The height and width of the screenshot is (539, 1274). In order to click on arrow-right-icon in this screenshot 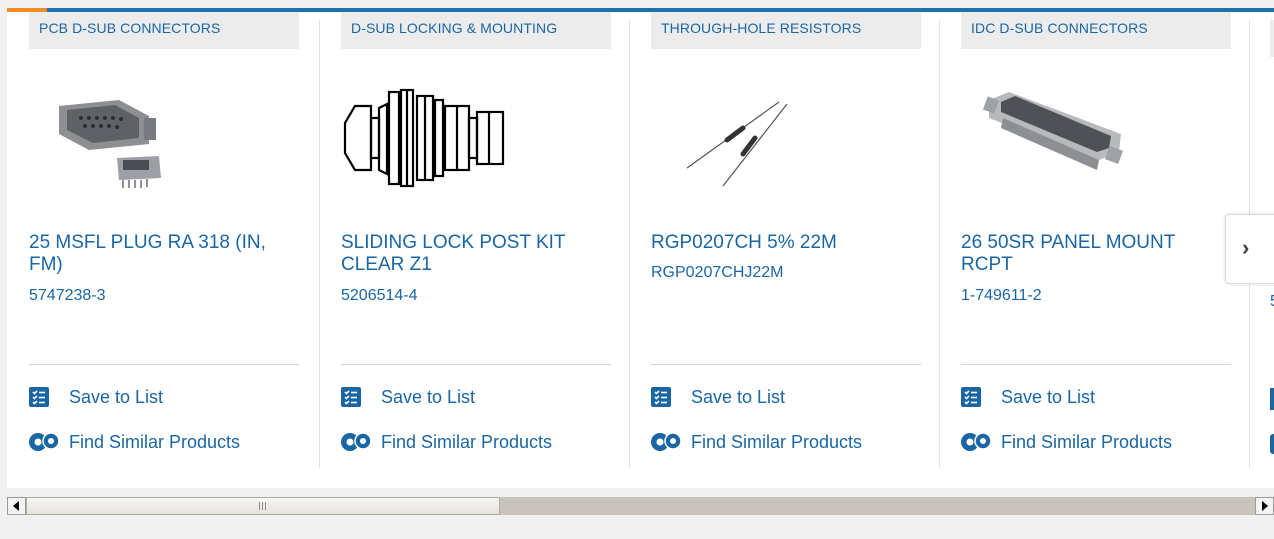, I will do `click(1265, 506)`.